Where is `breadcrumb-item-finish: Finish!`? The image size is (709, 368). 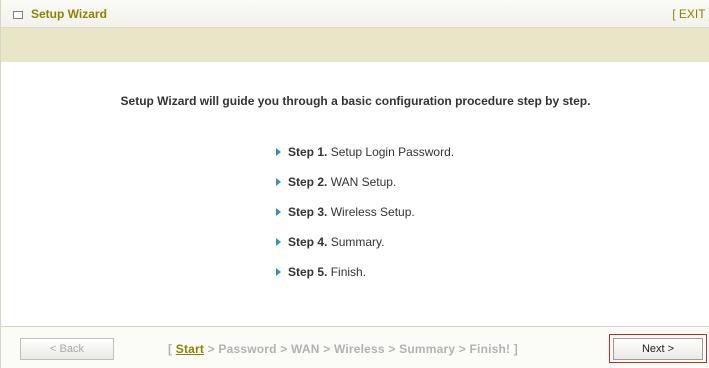
breadcrumb-item-finish: Finish! is located at coordinates (490, 349).